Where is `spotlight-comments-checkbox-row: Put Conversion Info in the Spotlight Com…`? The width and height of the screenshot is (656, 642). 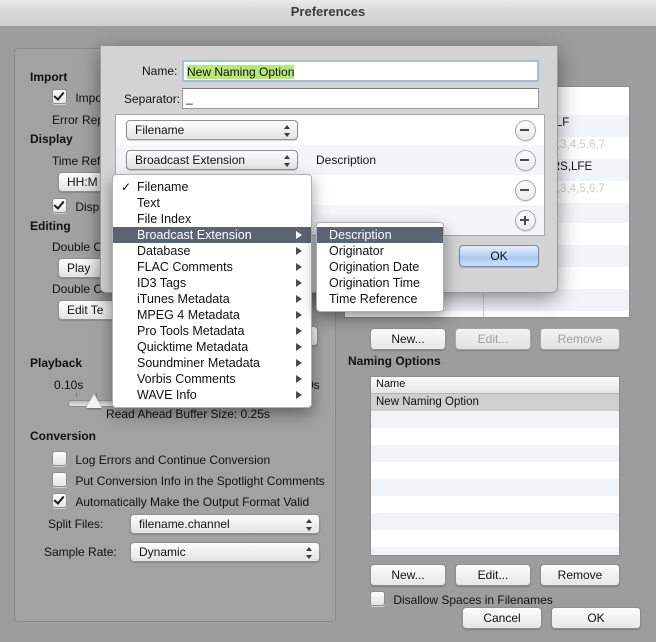
spotlight-comments-checkbox-row: Put Conversion Info in the Spotlight Com… is located at coordinates (188, 480).